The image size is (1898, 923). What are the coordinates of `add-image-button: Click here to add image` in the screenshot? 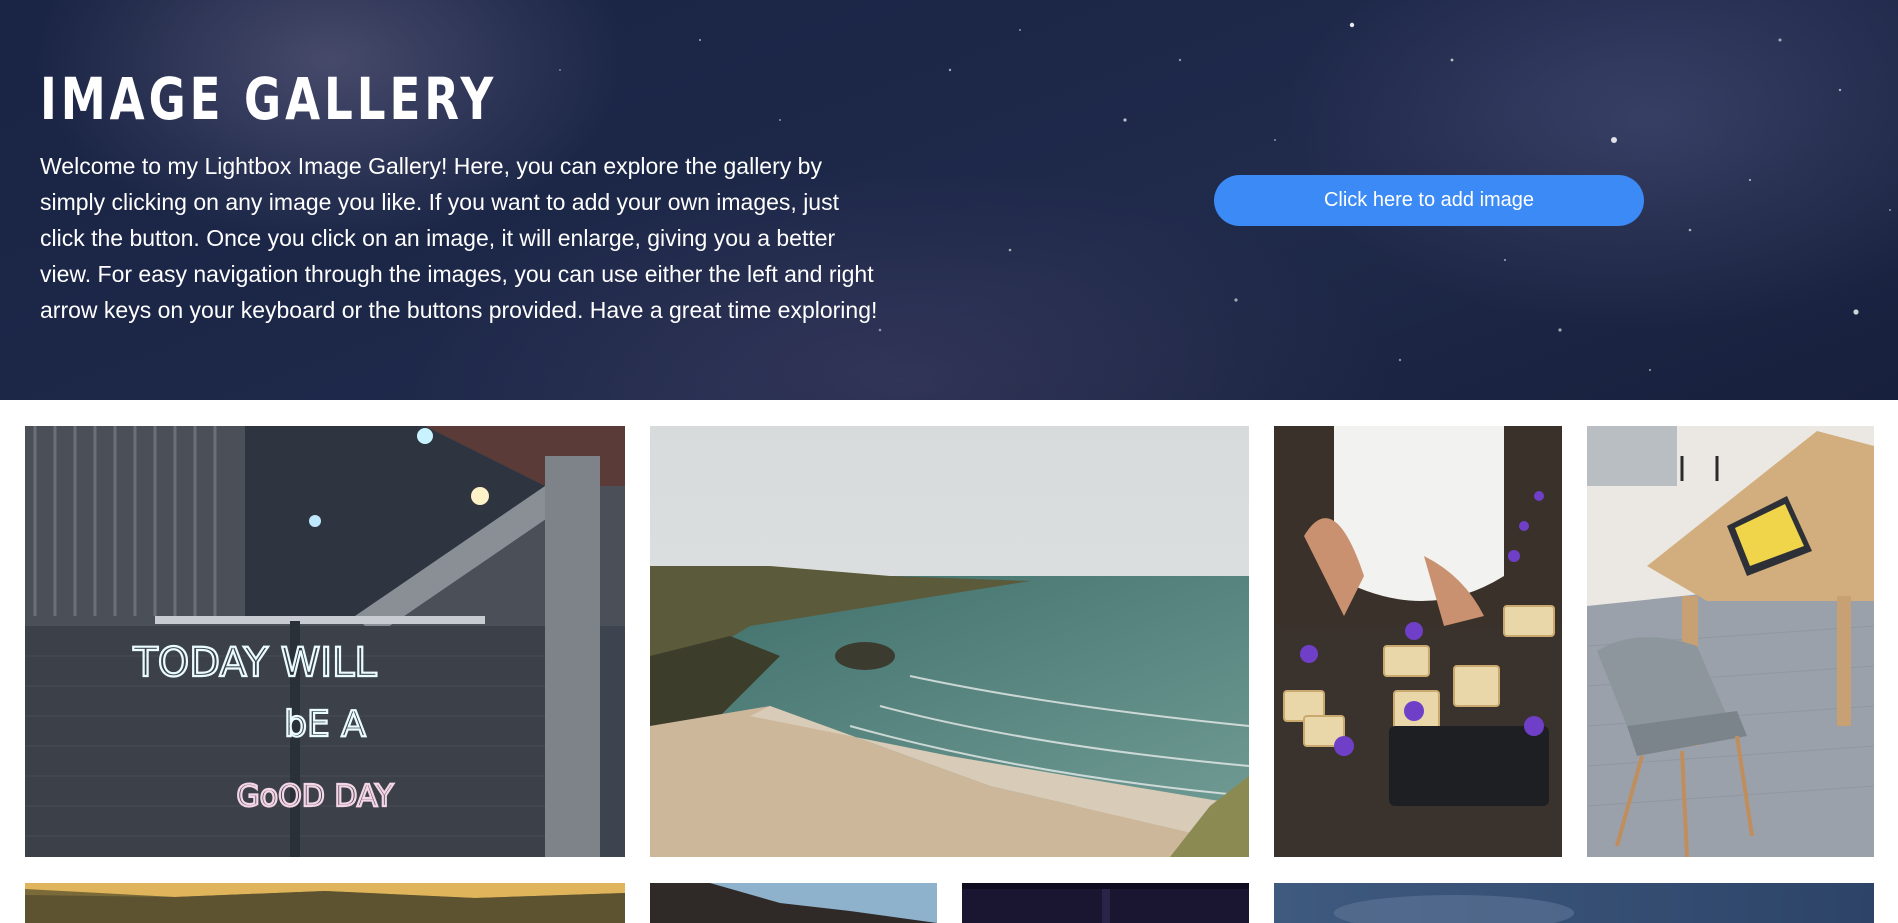 It's located at (1429, 200).